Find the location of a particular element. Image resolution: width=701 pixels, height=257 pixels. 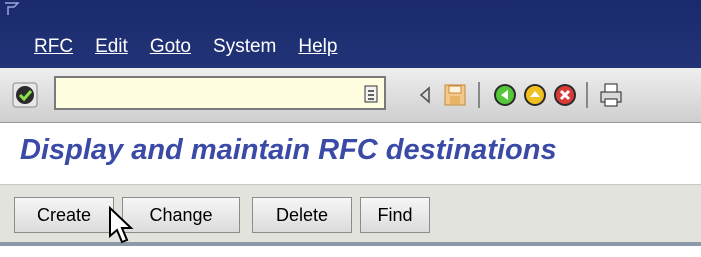

menu-item-rfc: RFC is located at coordinates (53, 47).